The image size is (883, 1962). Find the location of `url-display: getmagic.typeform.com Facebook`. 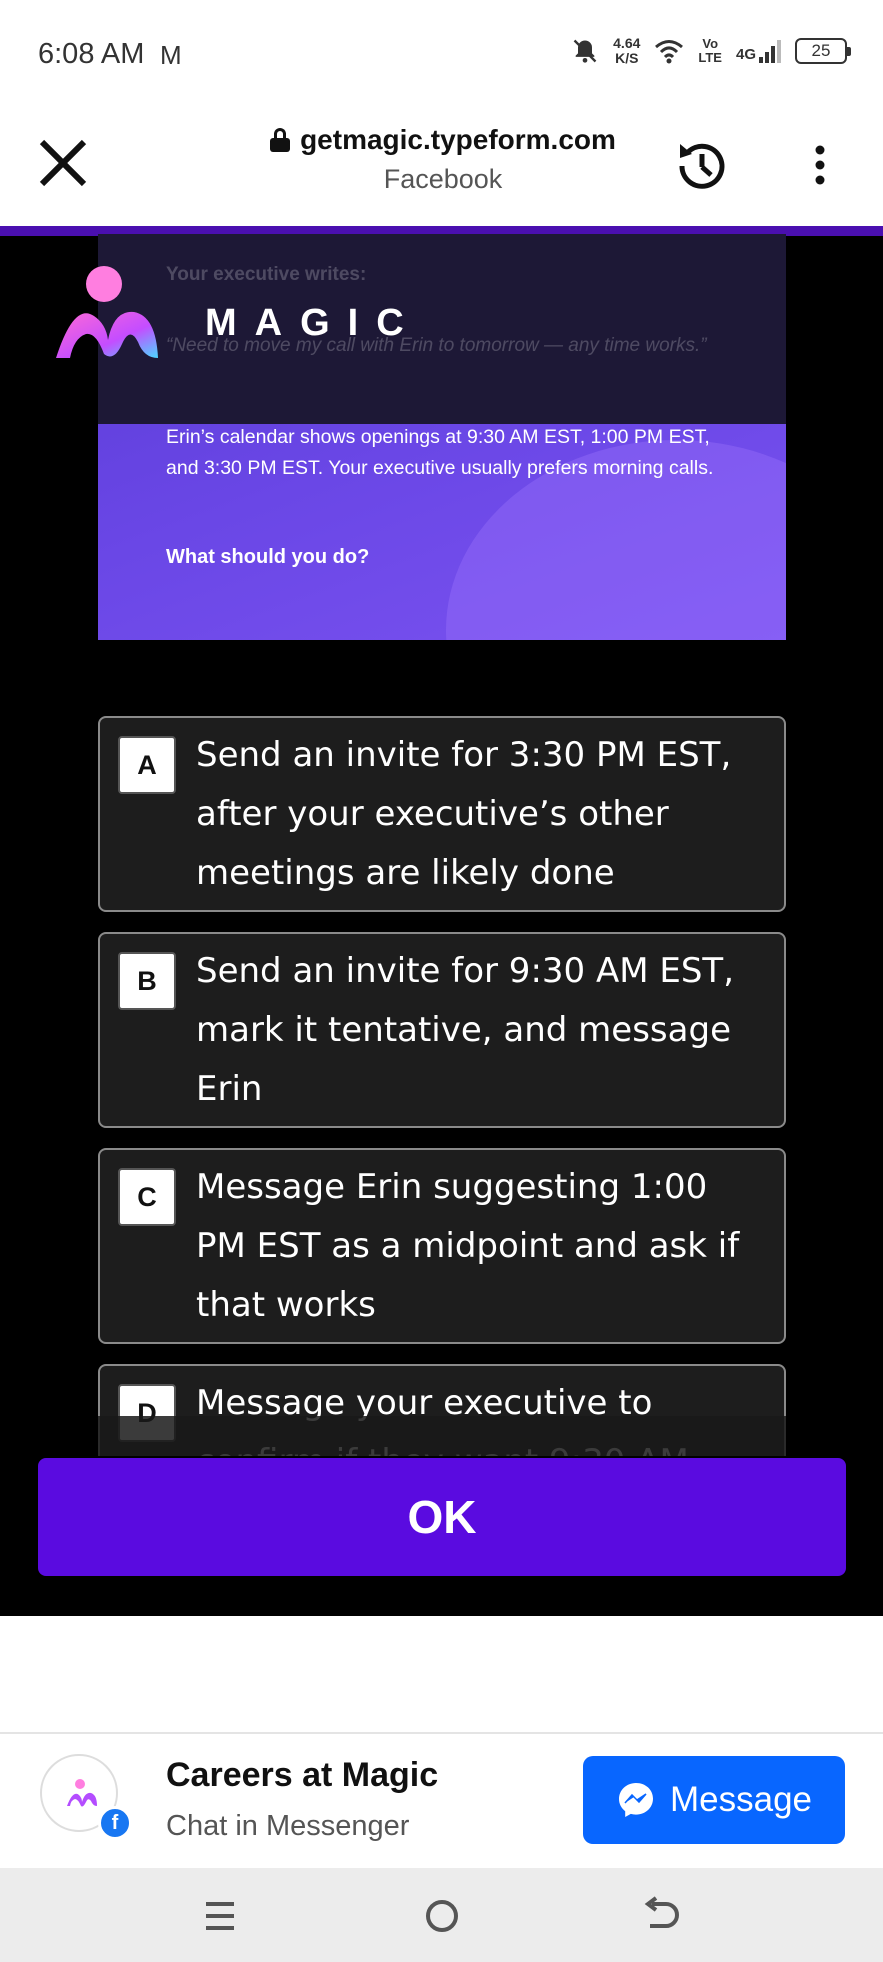

url-display: getmagic.typeform.com Facebook is located at coordinates (443, 159).